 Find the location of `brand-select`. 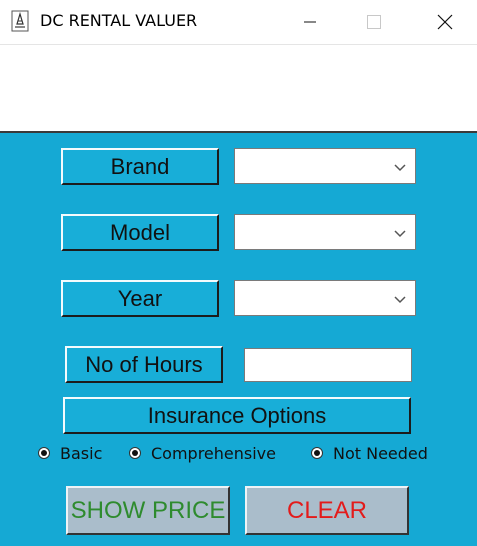

brand-select is located at coordinates (325, 166).